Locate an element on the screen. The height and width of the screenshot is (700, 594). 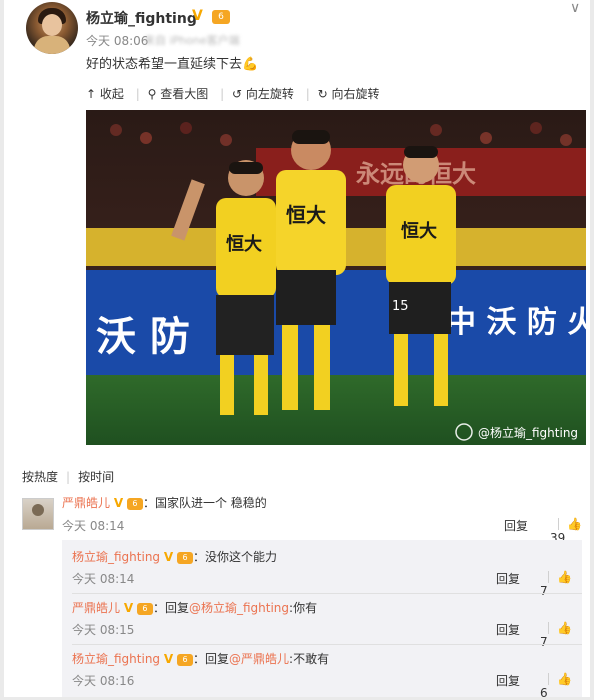
author-avatar is located at coordinates (52, 28).